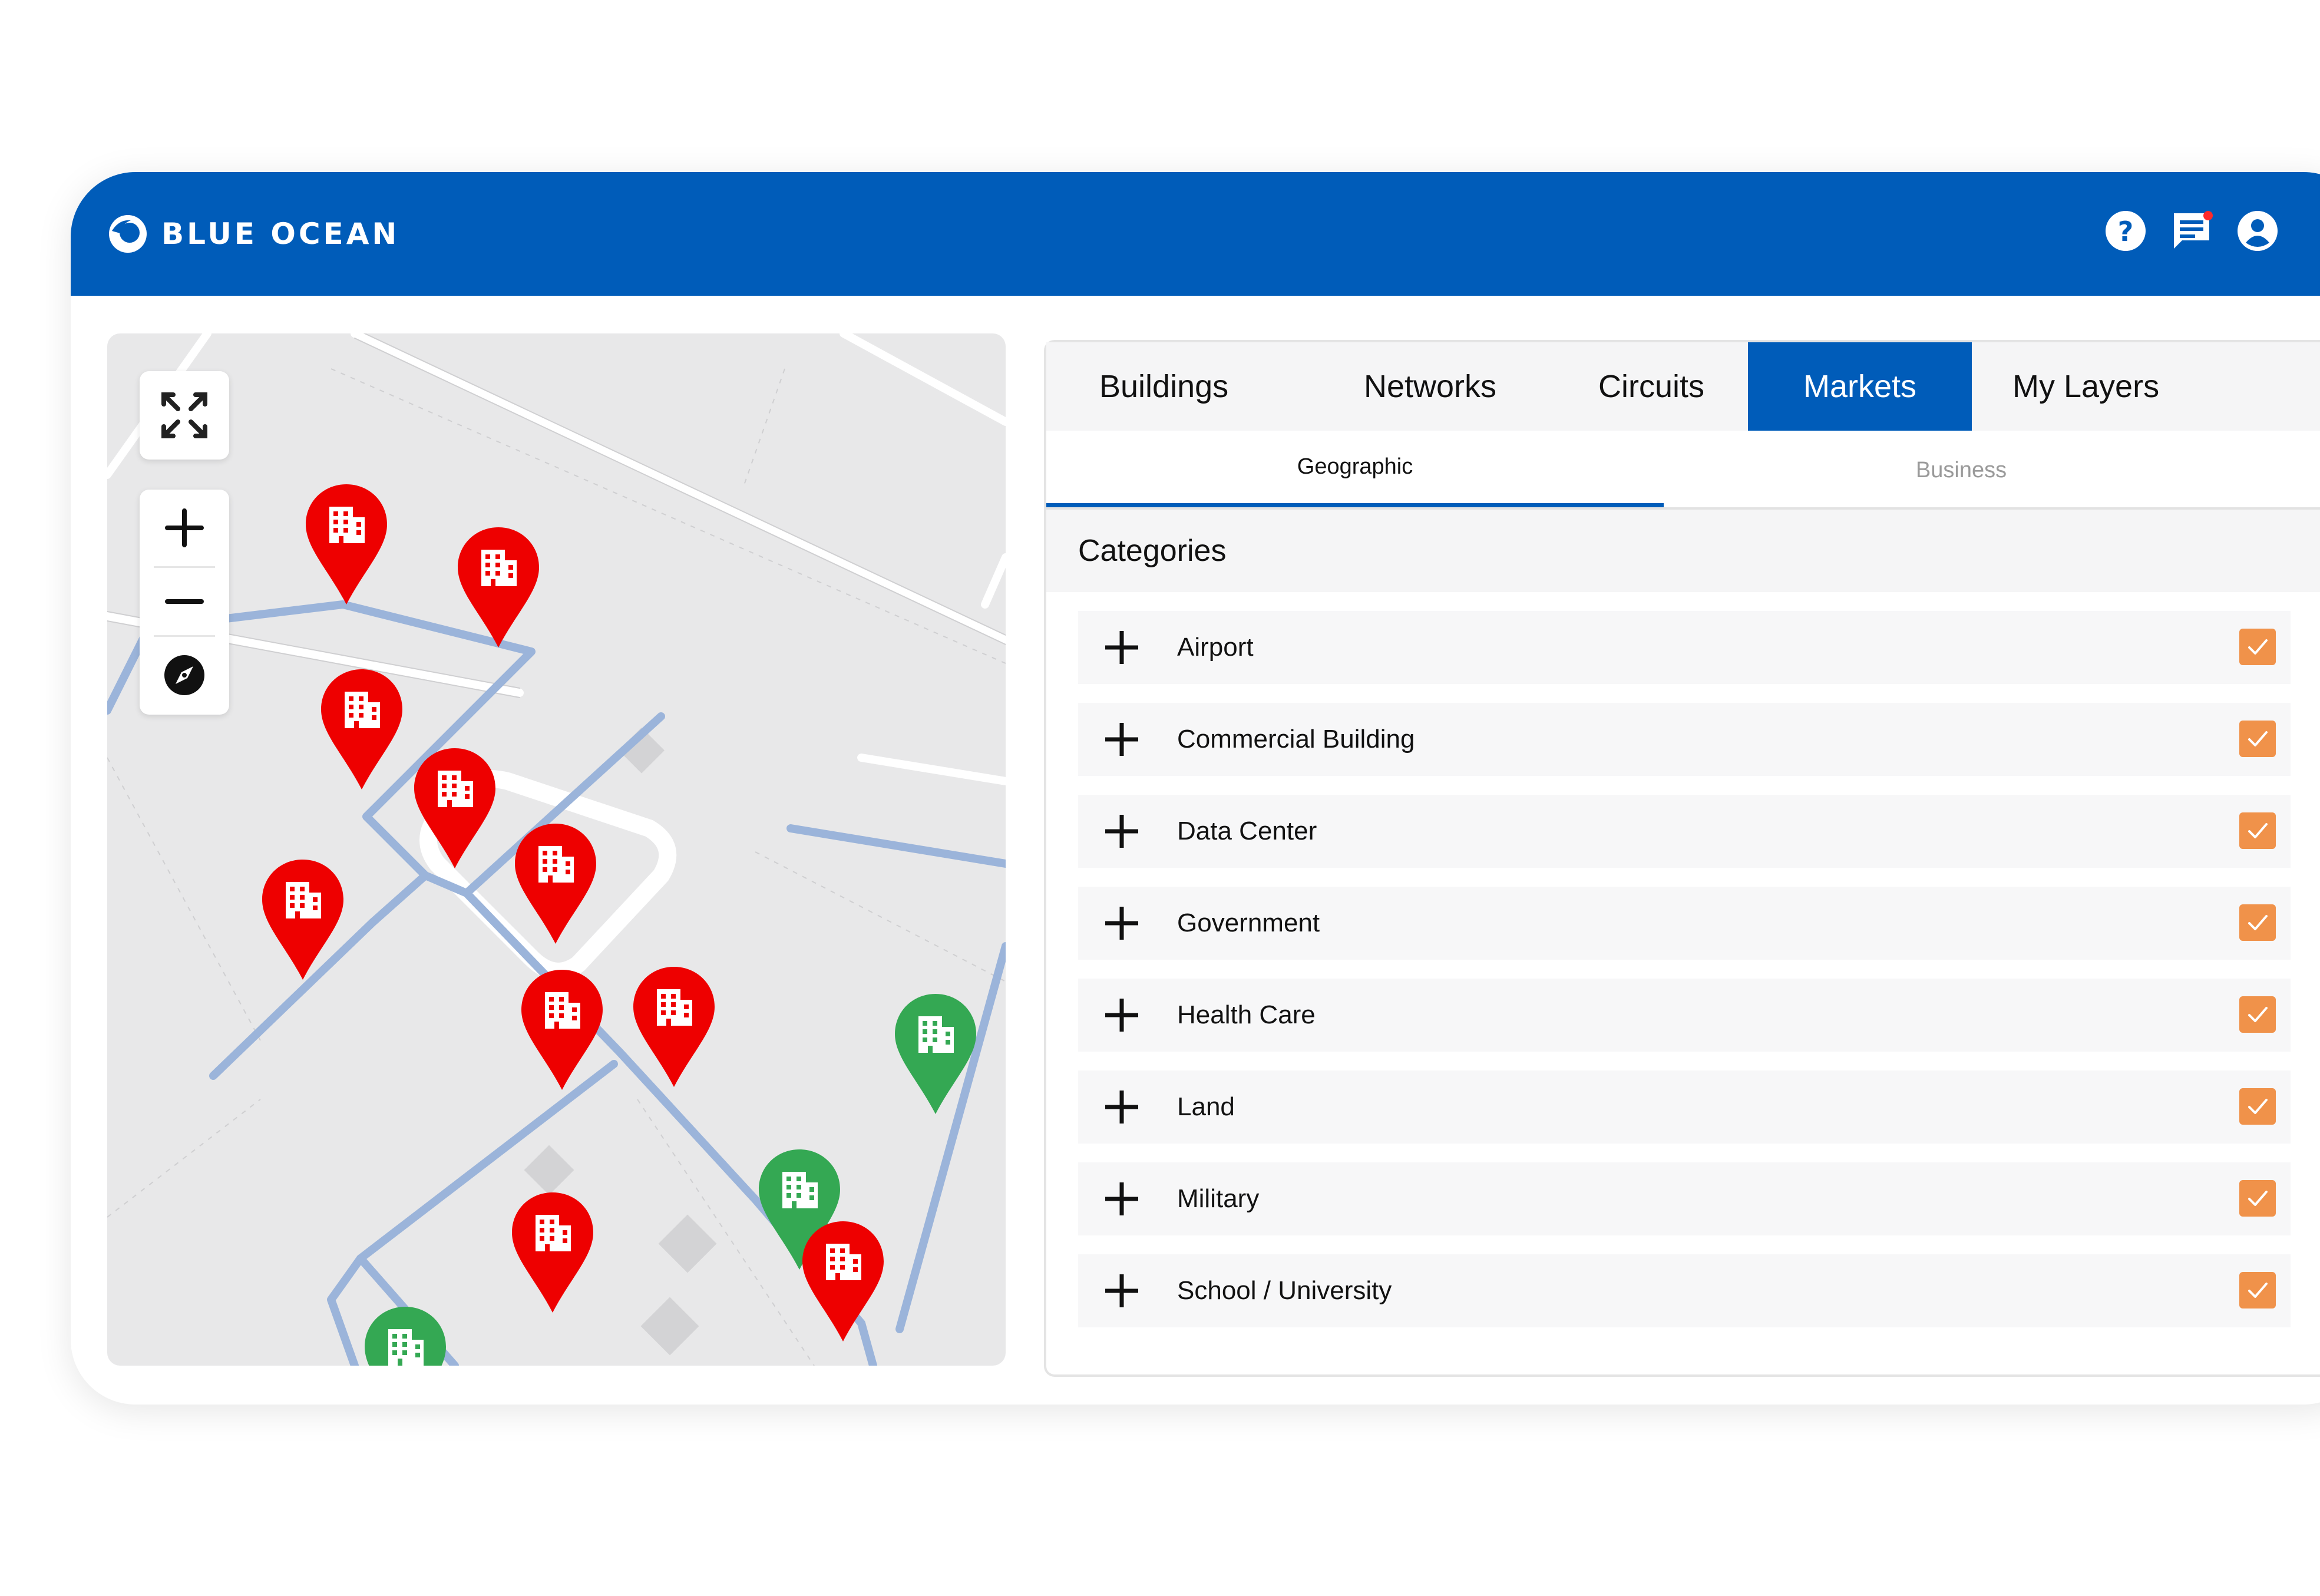 The width and height of the screenshot is (2320, 1596). What do you see at coordinates (1685, 739) in the screenshot?
I see `category-row-commercial-building: Commercial Building` at bounding box center [1685, 739].